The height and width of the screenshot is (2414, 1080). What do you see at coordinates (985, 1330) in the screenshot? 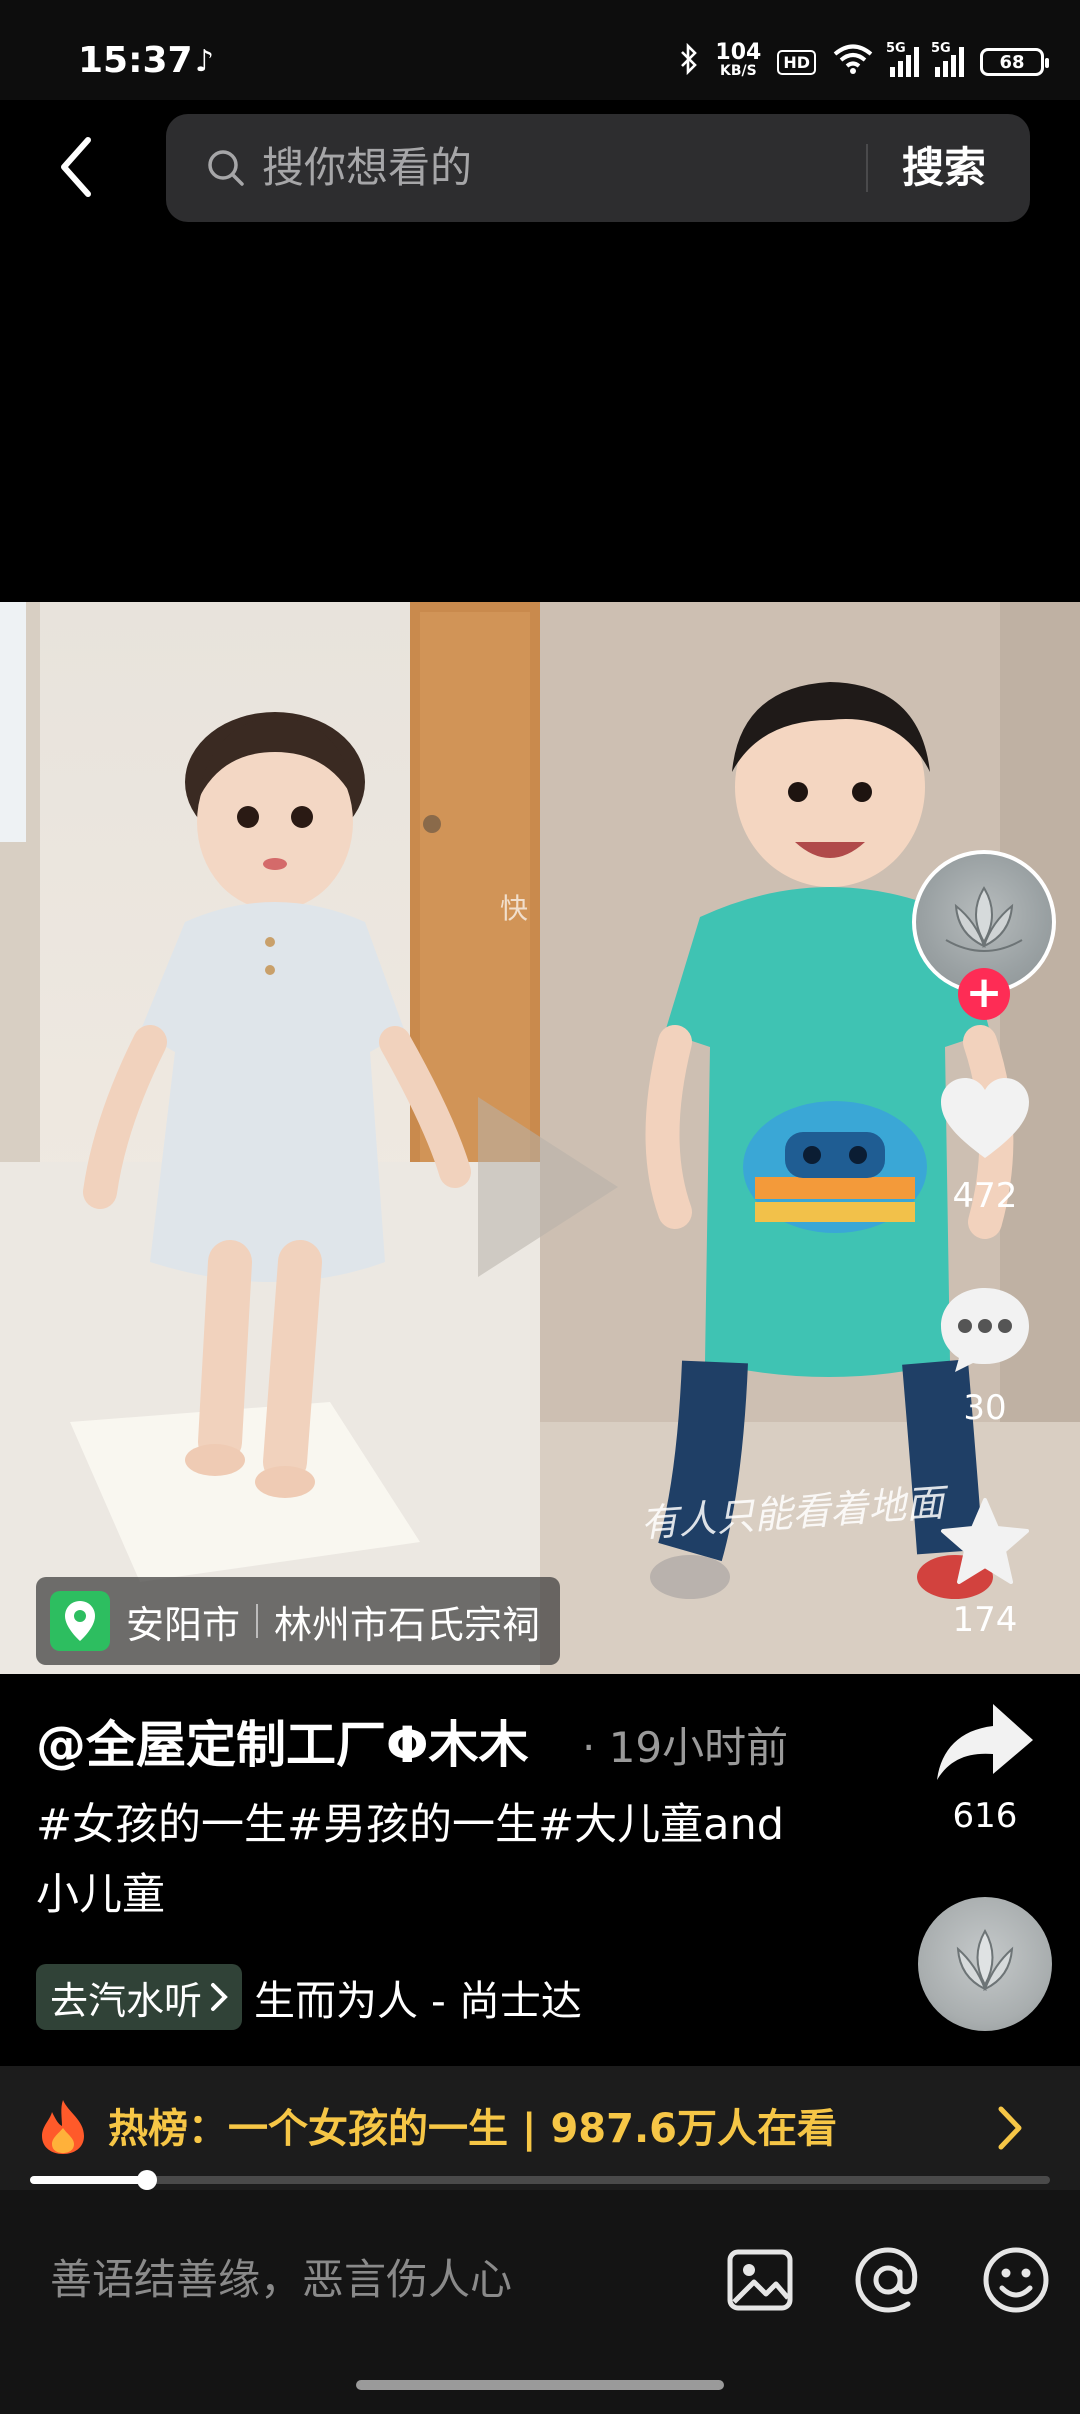
I see `comment-icon` at bounding box center [985, 1330].